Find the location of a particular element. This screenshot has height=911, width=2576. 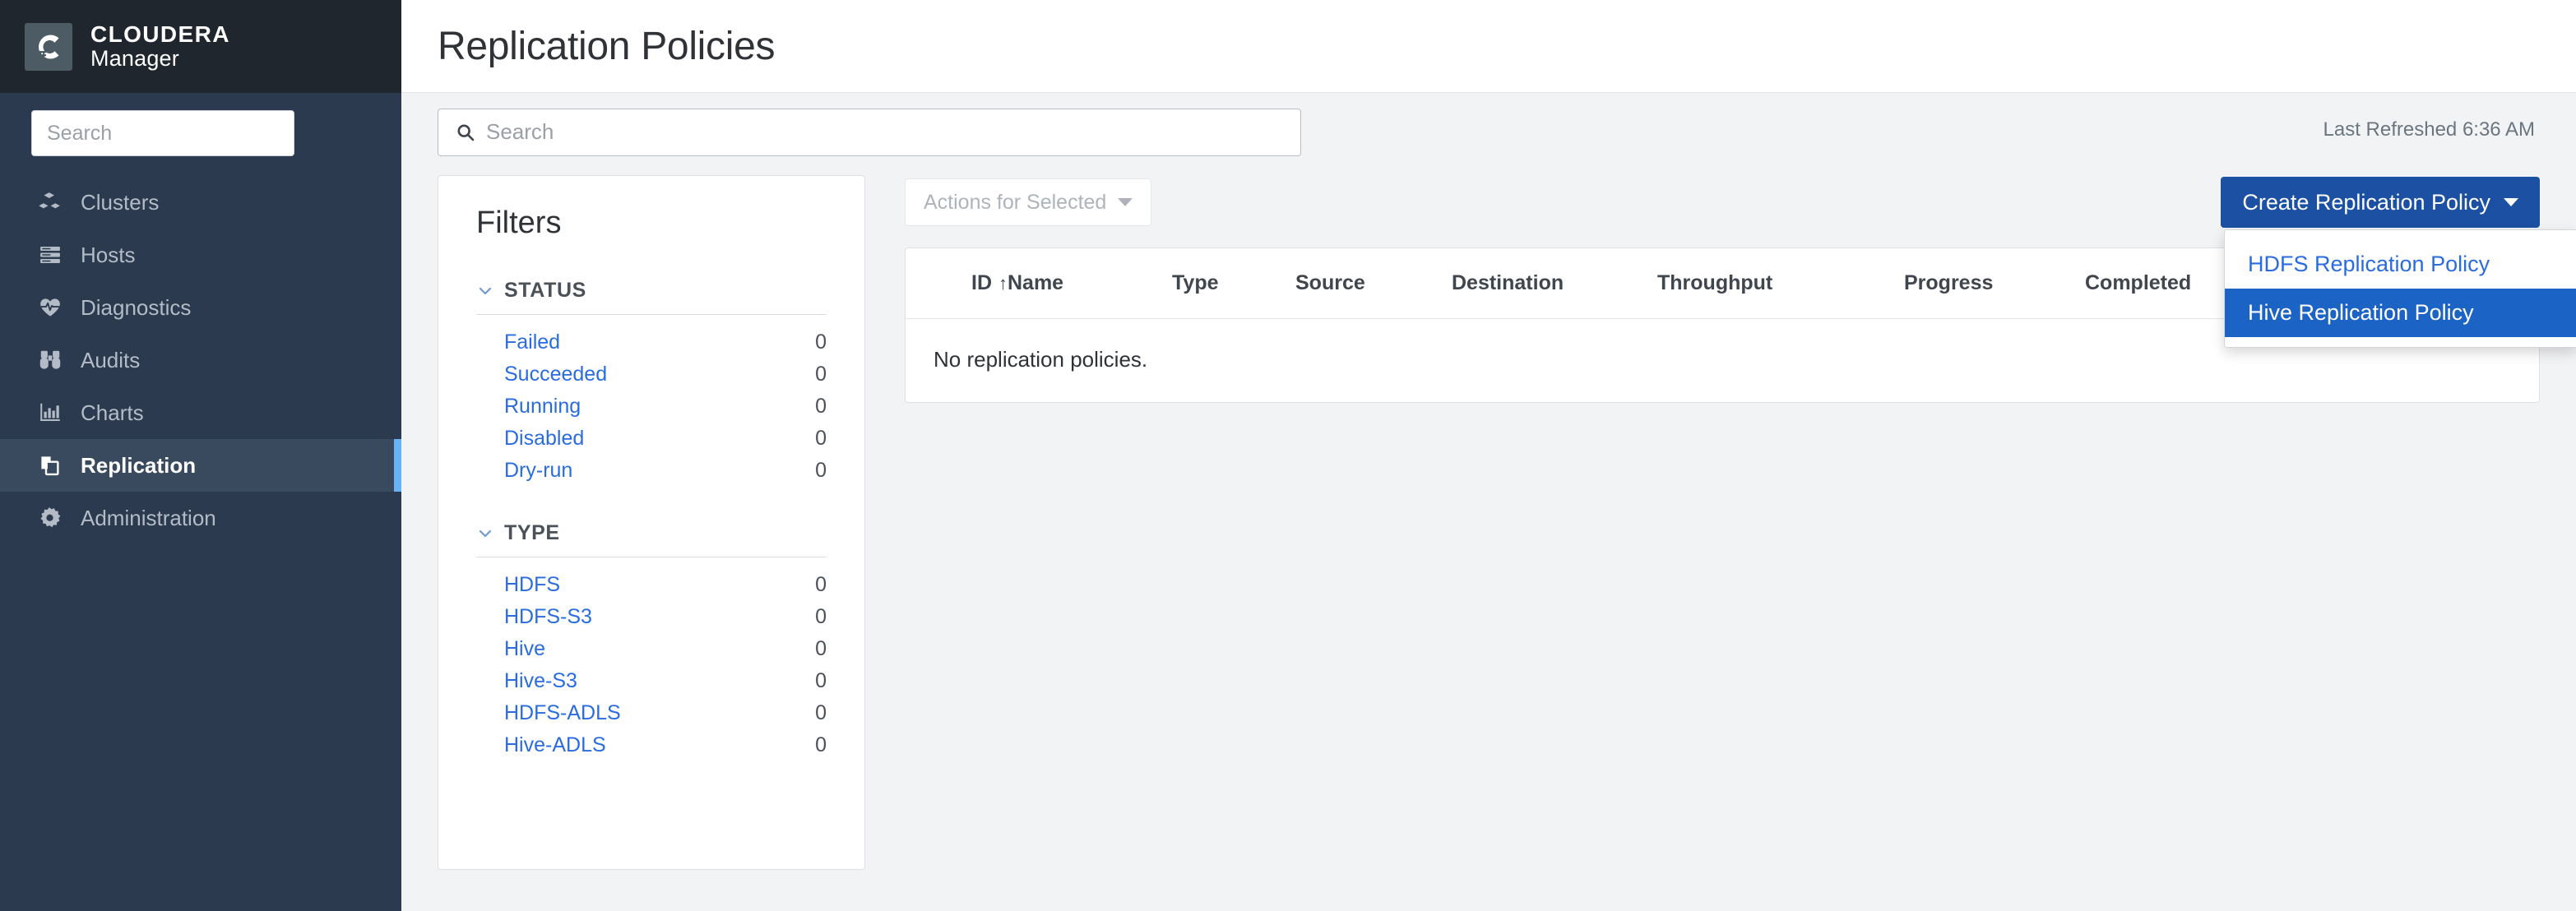

brand-line-manager: Manager is located at coordinates (135, 59).